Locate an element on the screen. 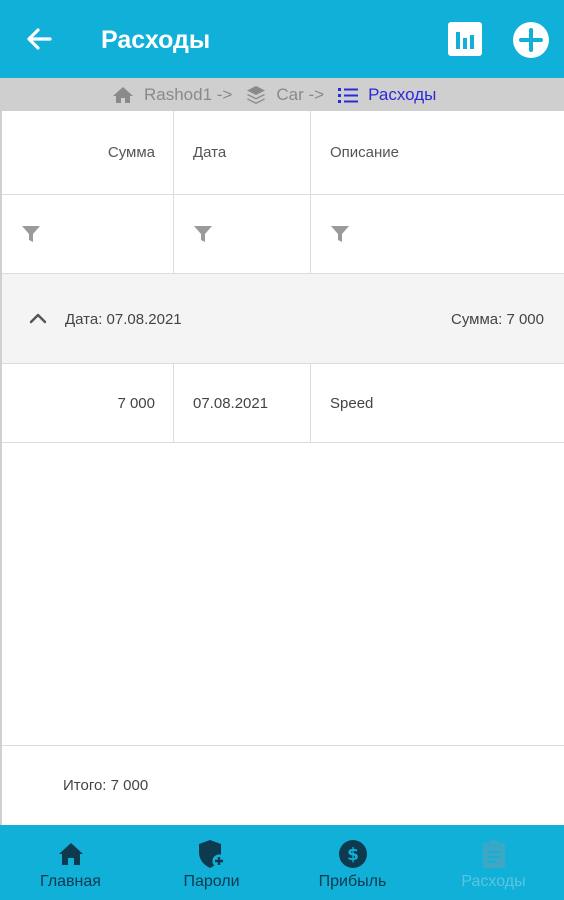 The image size is (564, 900). breadcrumb-label: Расходы is located at coordinates (402, 94).